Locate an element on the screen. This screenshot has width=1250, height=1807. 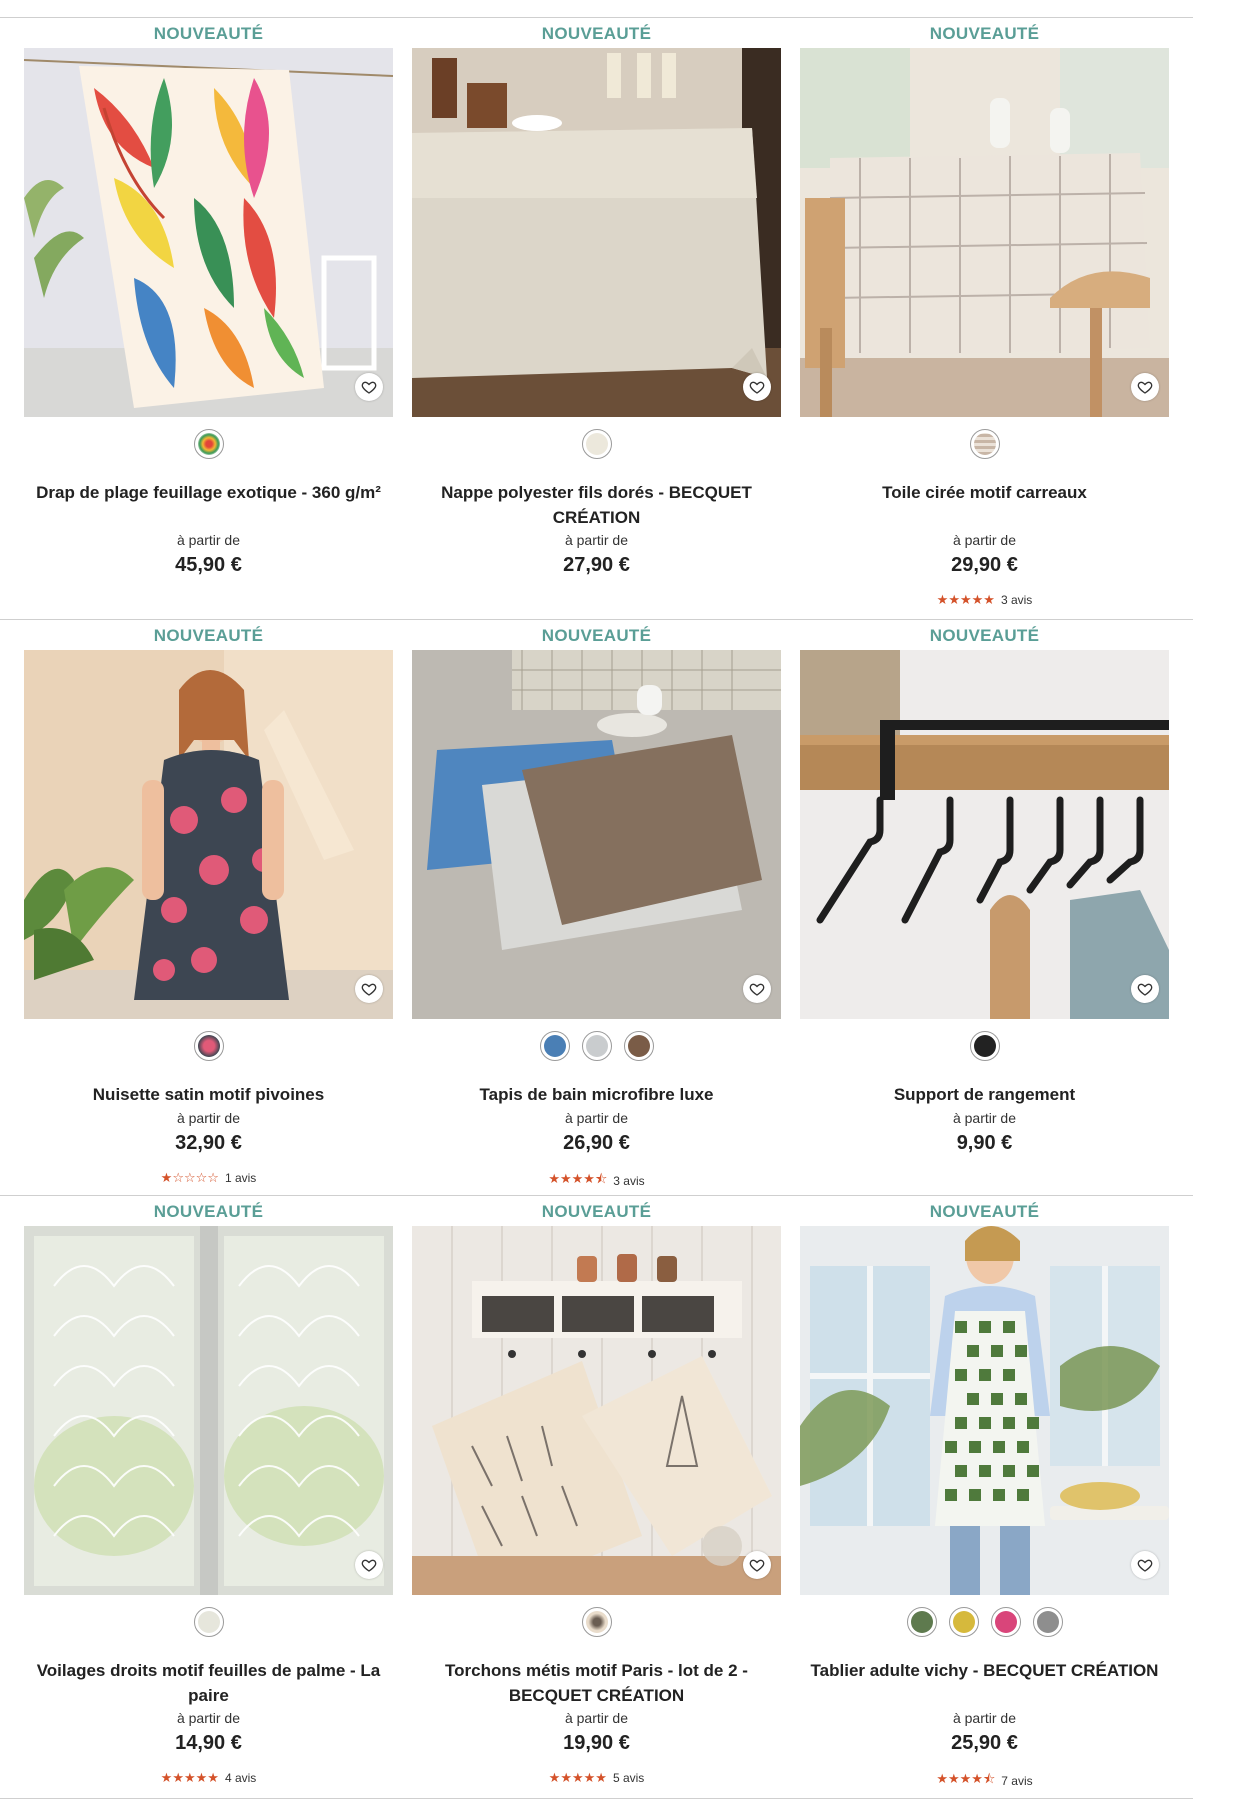
product-name: Tapis de bain microfibre luxe is located at coordinates (596, 1094).